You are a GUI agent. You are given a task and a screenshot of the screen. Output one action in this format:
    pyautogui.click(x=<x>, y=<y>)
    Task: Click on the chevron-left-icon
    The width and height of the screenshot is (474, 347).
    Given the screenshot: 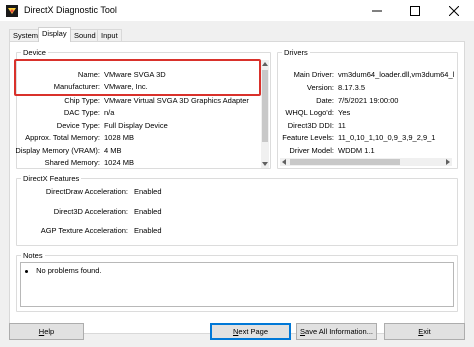 What is the action you would take?
    pyautogui.click(x=284, y=162)
    